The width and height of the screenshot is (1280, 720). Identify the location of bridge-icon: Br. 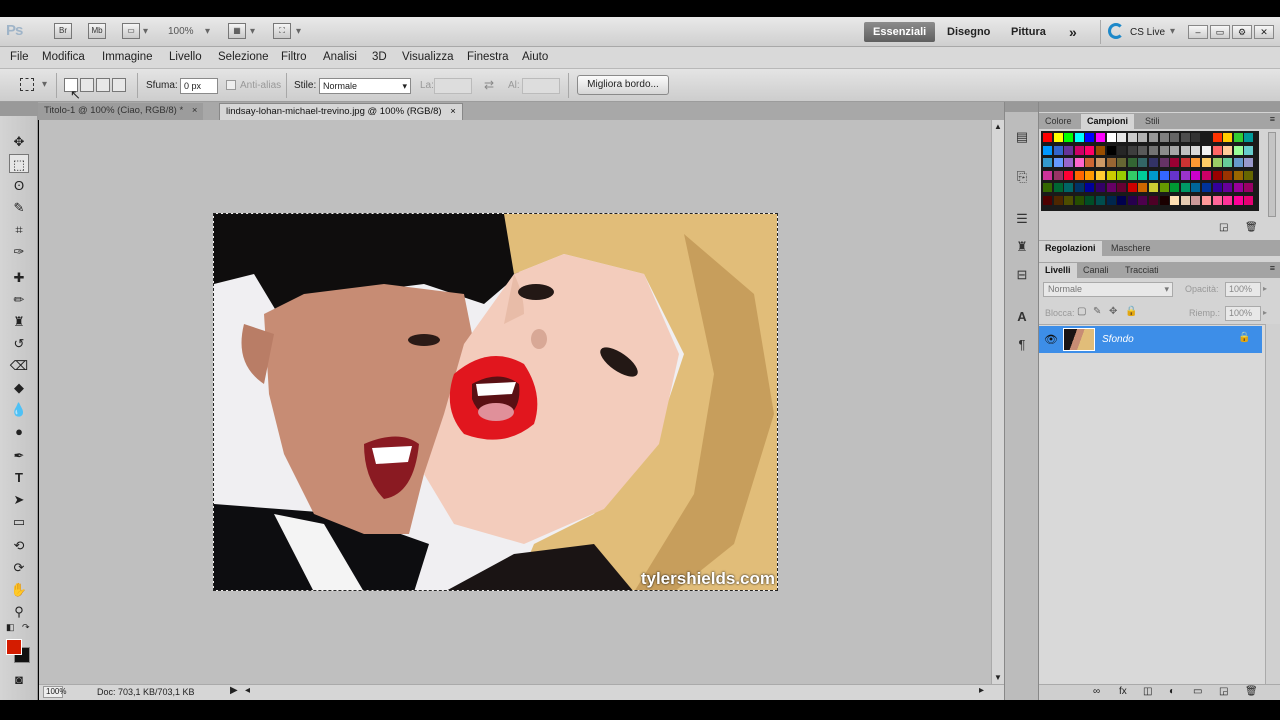
(63, 31).